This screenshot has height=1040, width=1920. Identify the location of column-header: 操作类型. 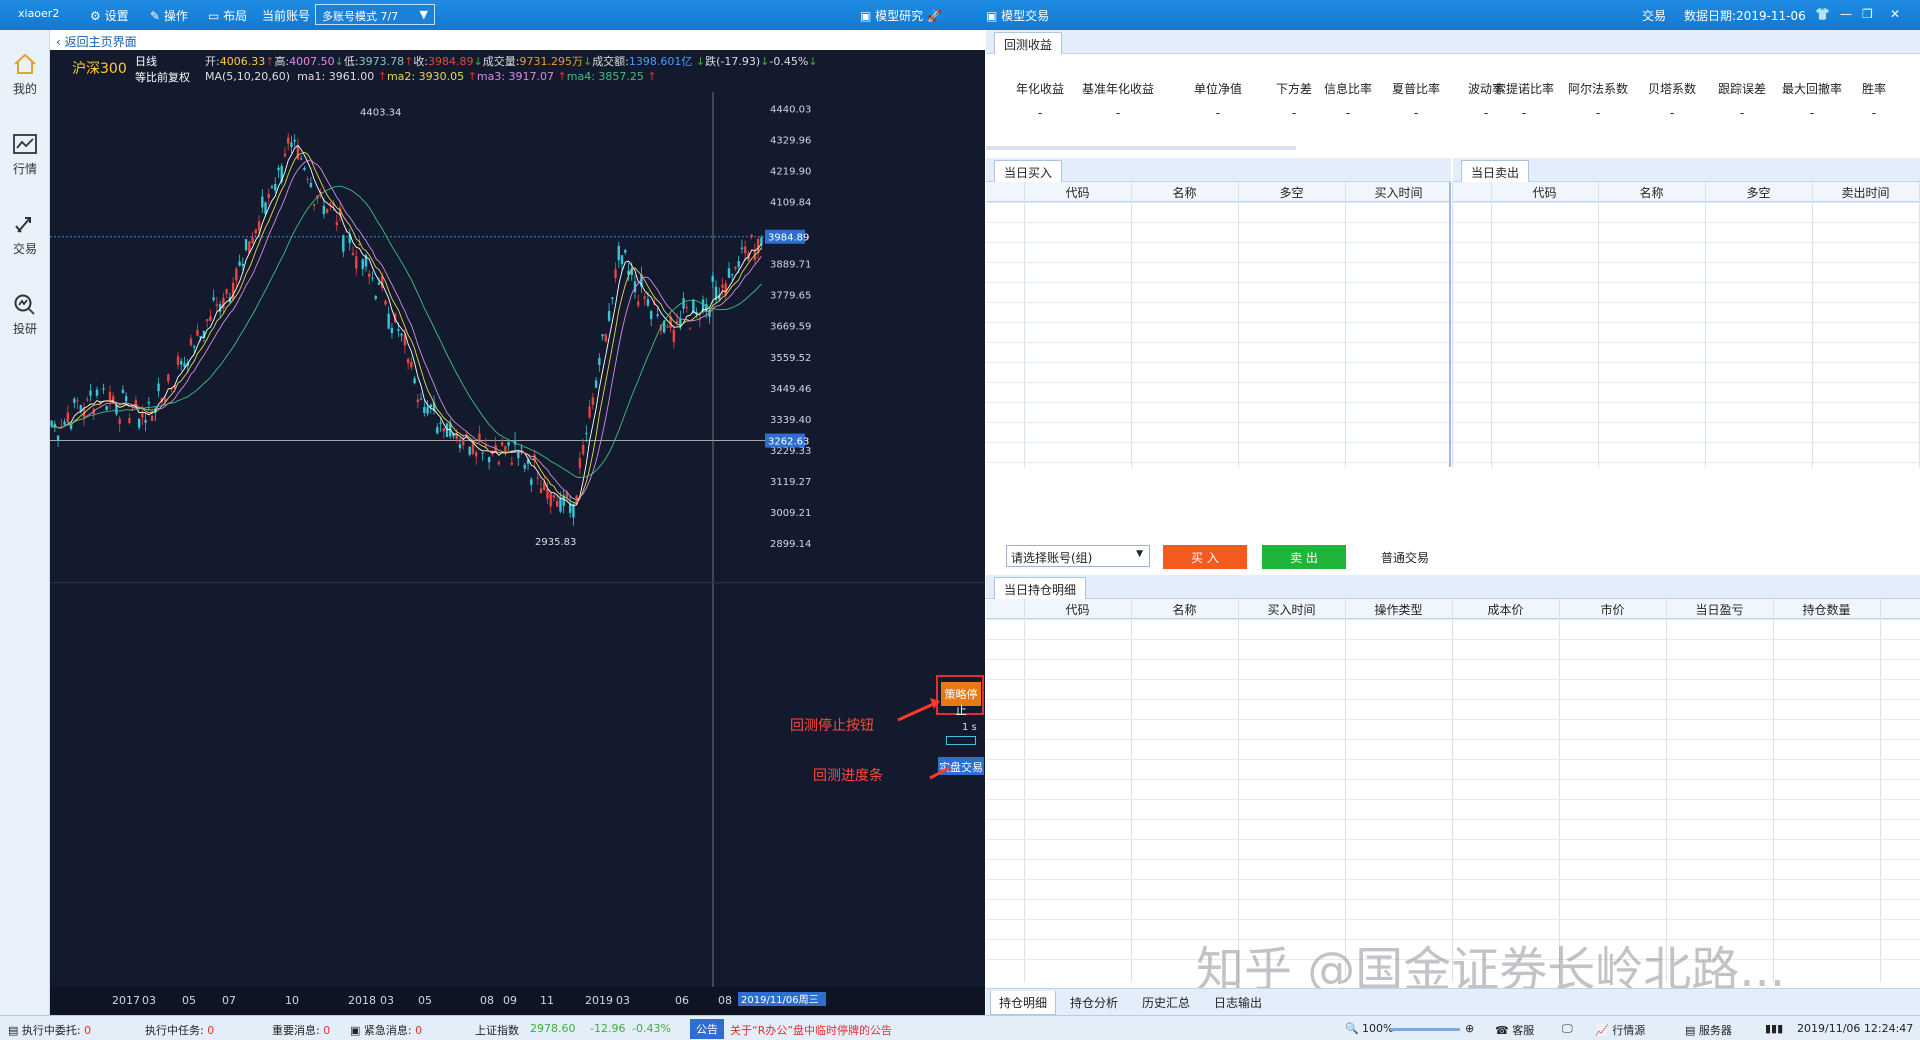
(1398, 609).